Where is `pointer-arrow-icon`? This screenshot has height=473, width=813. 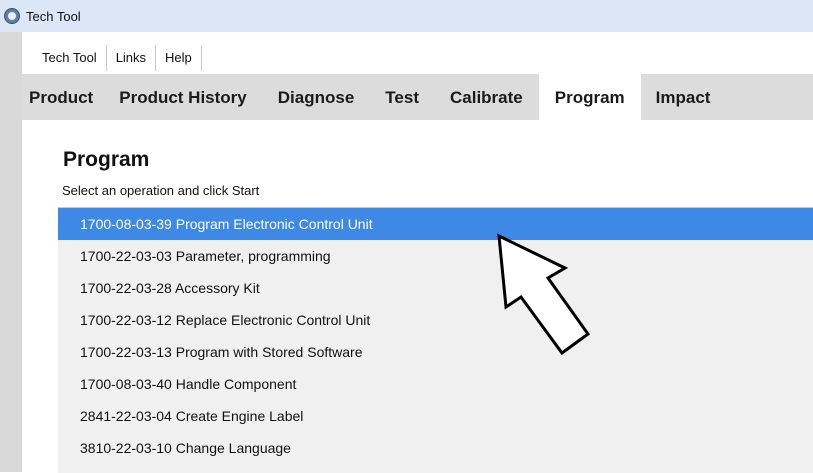
pointer-arrow-icon is located at coordinates (544, 294).